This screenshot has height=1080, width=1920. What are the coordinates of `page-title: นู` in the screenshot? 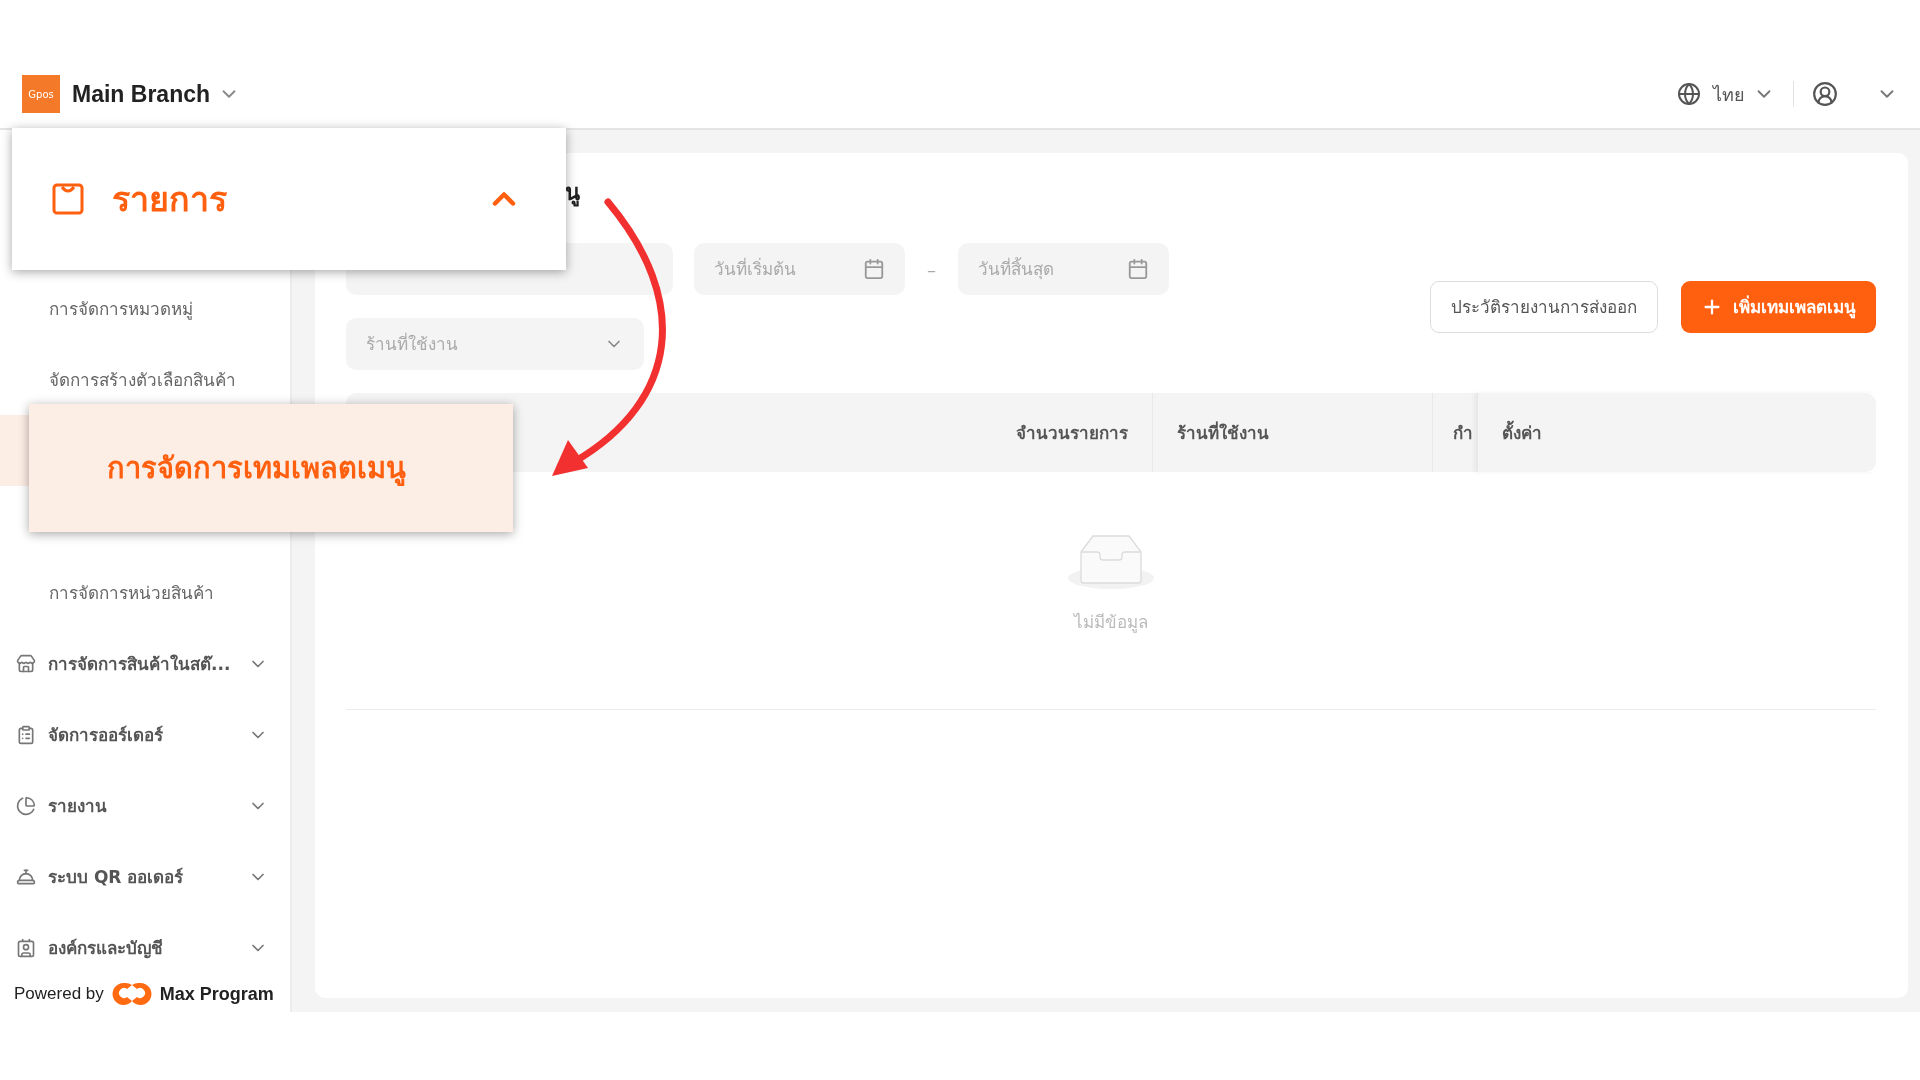 It's located at (573, 194).